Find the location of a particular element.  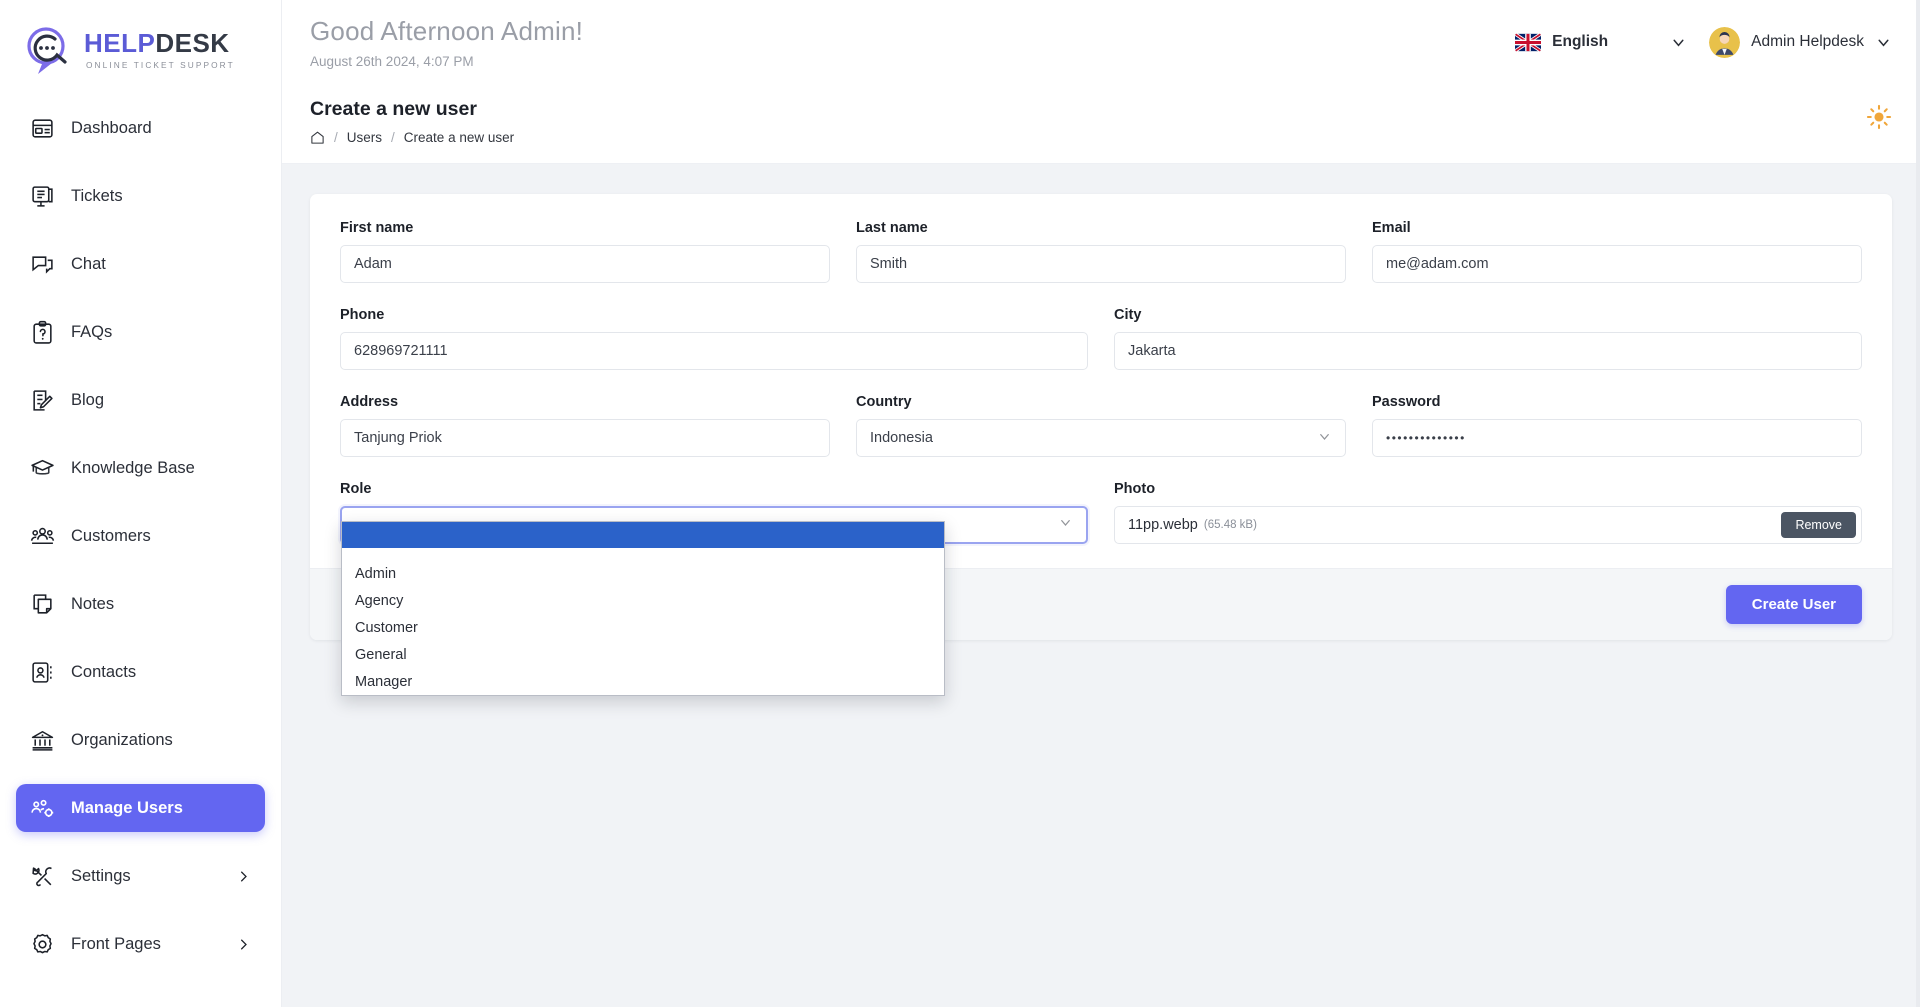

language-label: English is located at coordinates (1580, 41).